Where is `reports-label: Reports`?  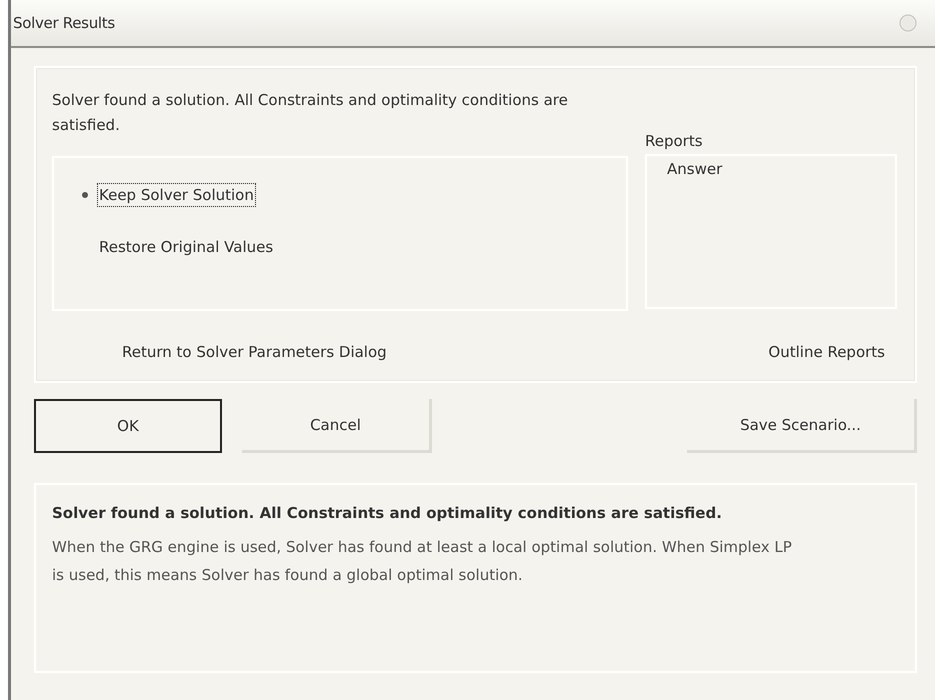 reports-label: Reports is located at coordinates (674, 142).